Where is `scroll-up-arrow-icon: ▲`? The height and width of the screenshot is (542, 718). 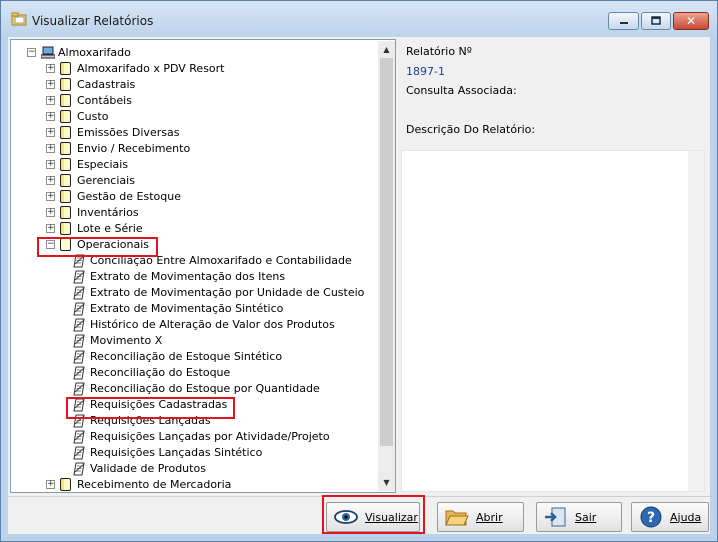 scroll-up-arrow-icon: ▲ is located at coordinates (386, 49).